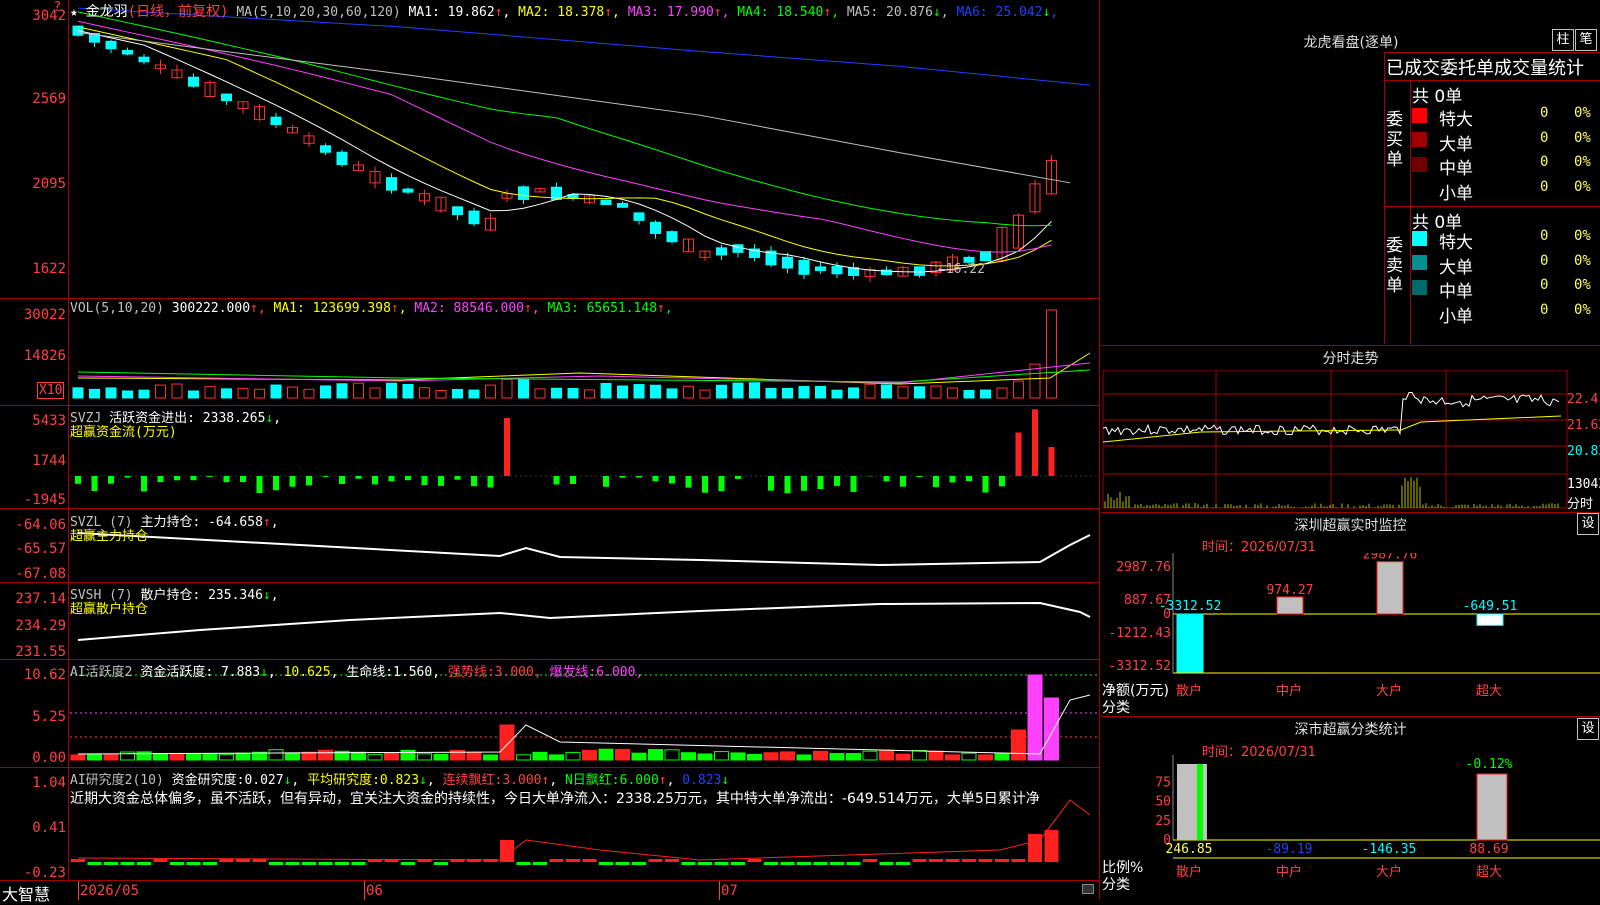 The image size is (1600, 905). Describe the element at coordinates (584, 724) in the screenshot. I see `activity-line` at that location.